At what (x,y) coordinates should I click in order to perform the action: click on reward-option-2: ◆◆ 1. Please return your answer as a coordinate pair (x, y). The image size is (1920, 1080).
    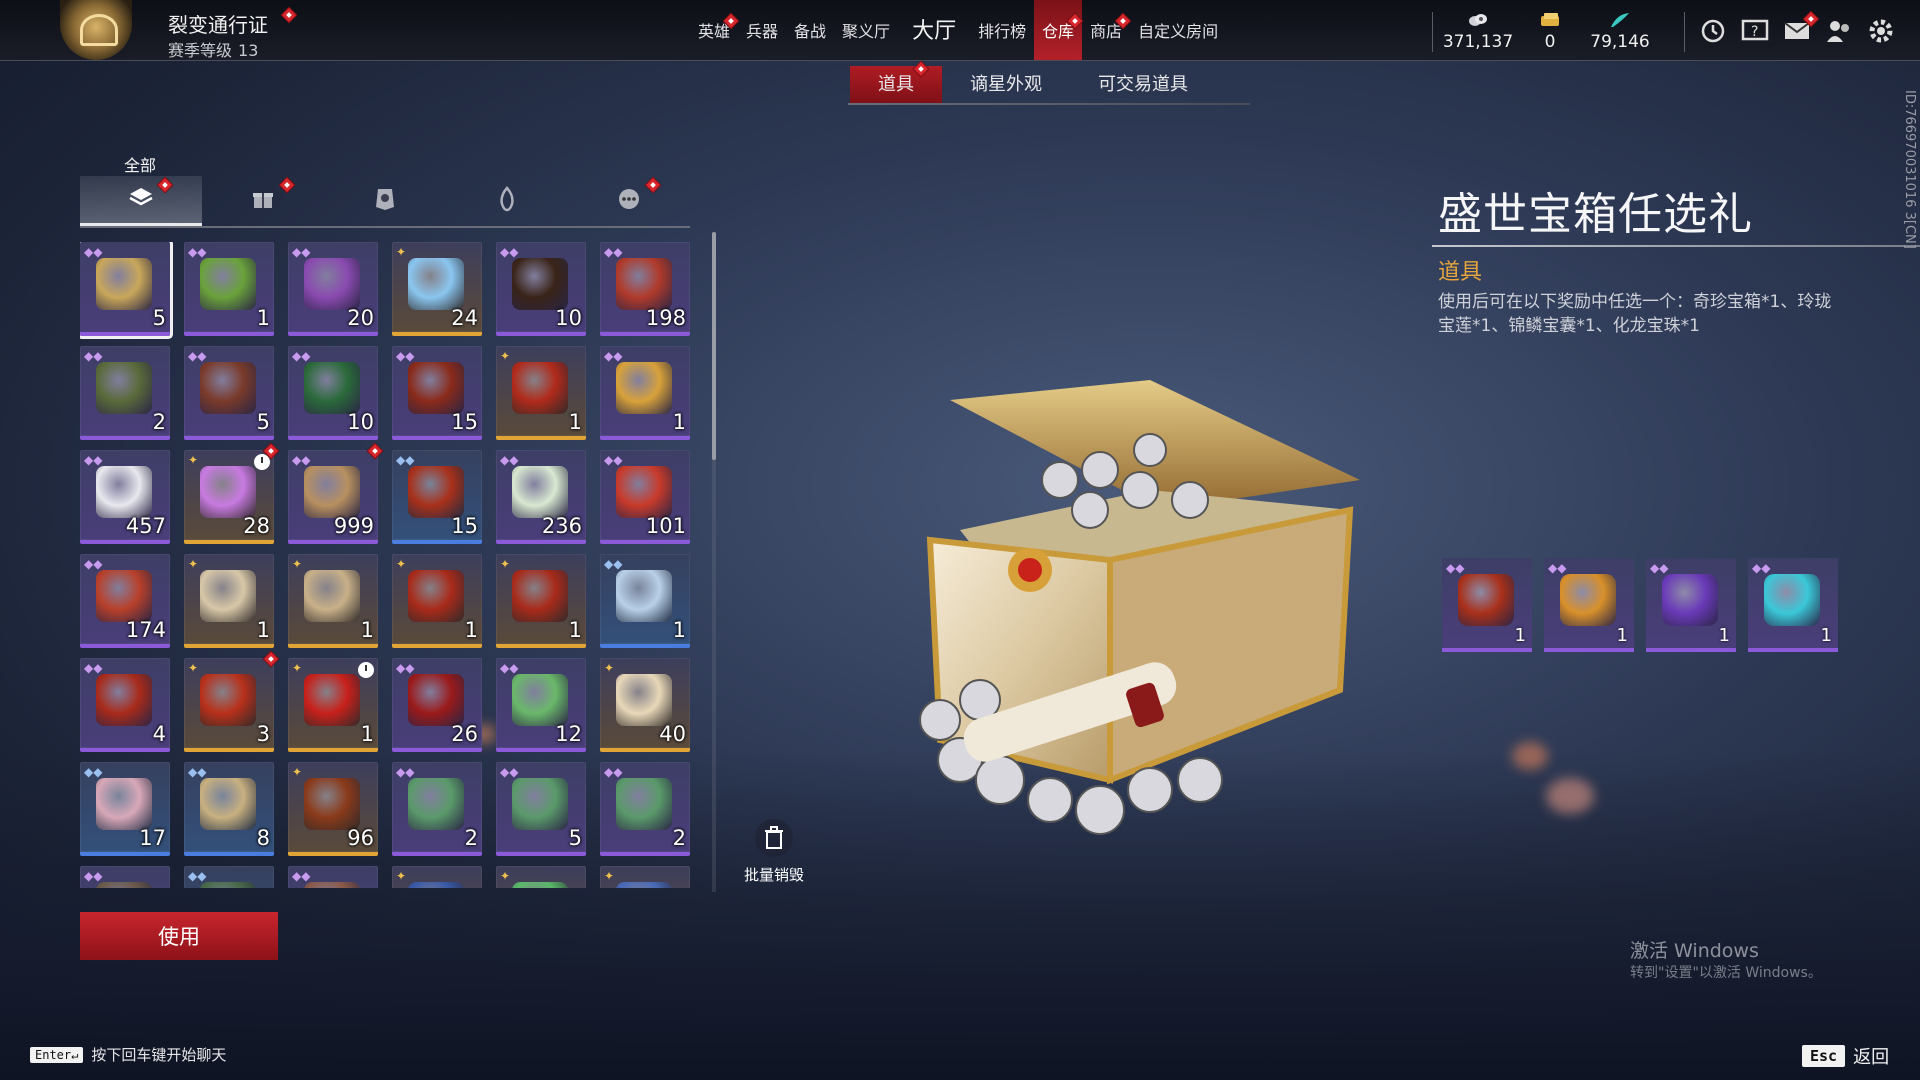
    Looking at the image, I should click on (1691, 605).